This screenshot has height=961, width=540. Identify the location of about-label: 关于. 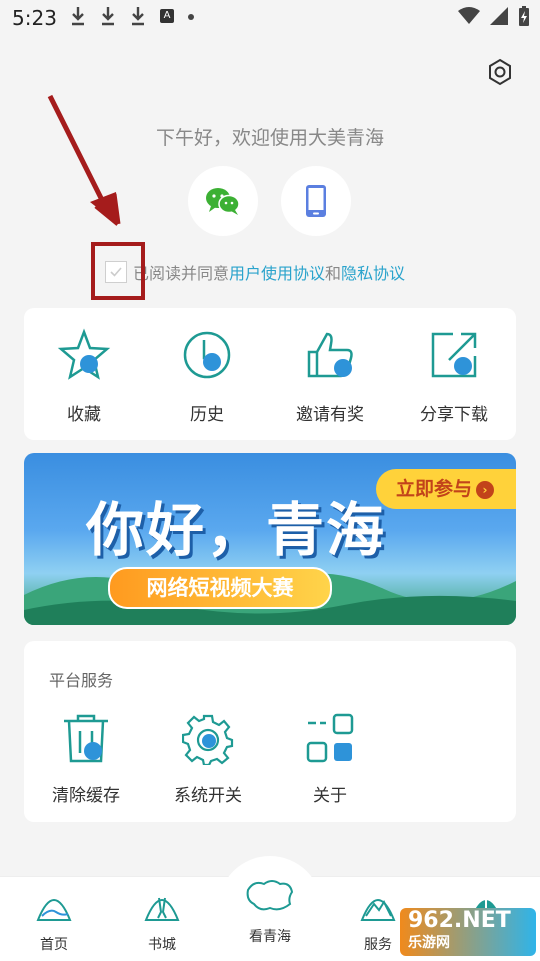
(330, 796).